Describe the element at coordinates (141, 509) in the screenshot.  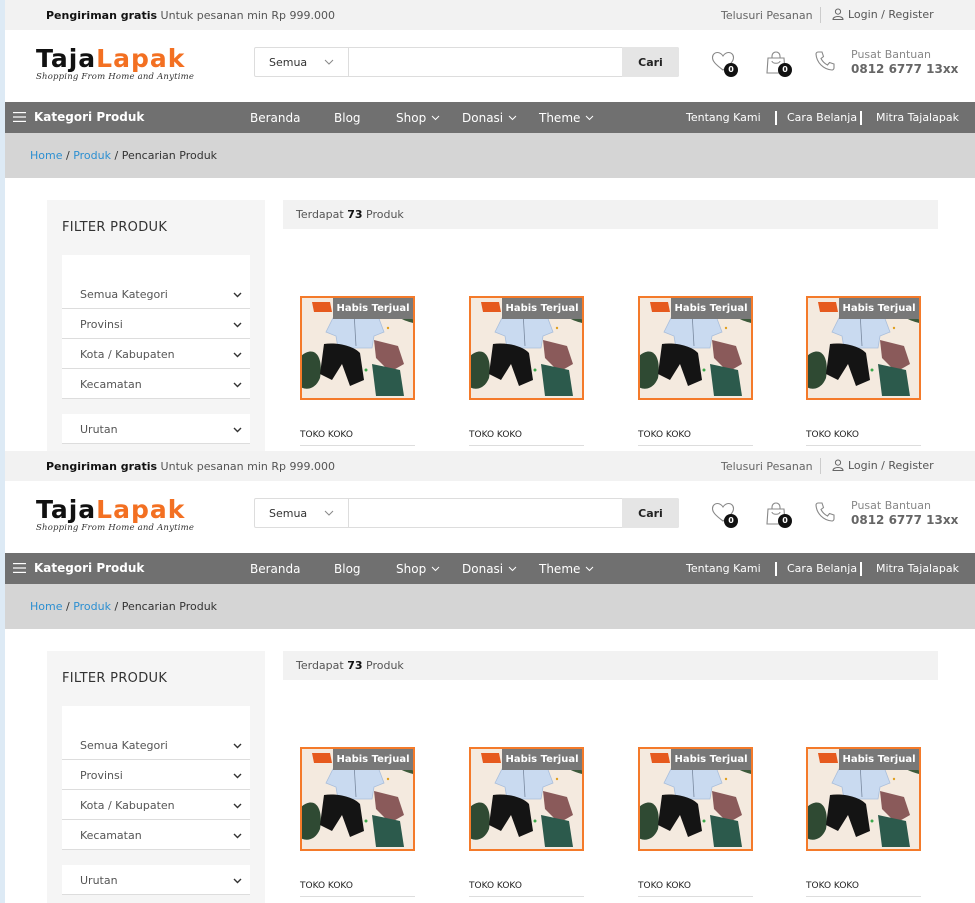
I see `logo-part2: Lapak` at that location.